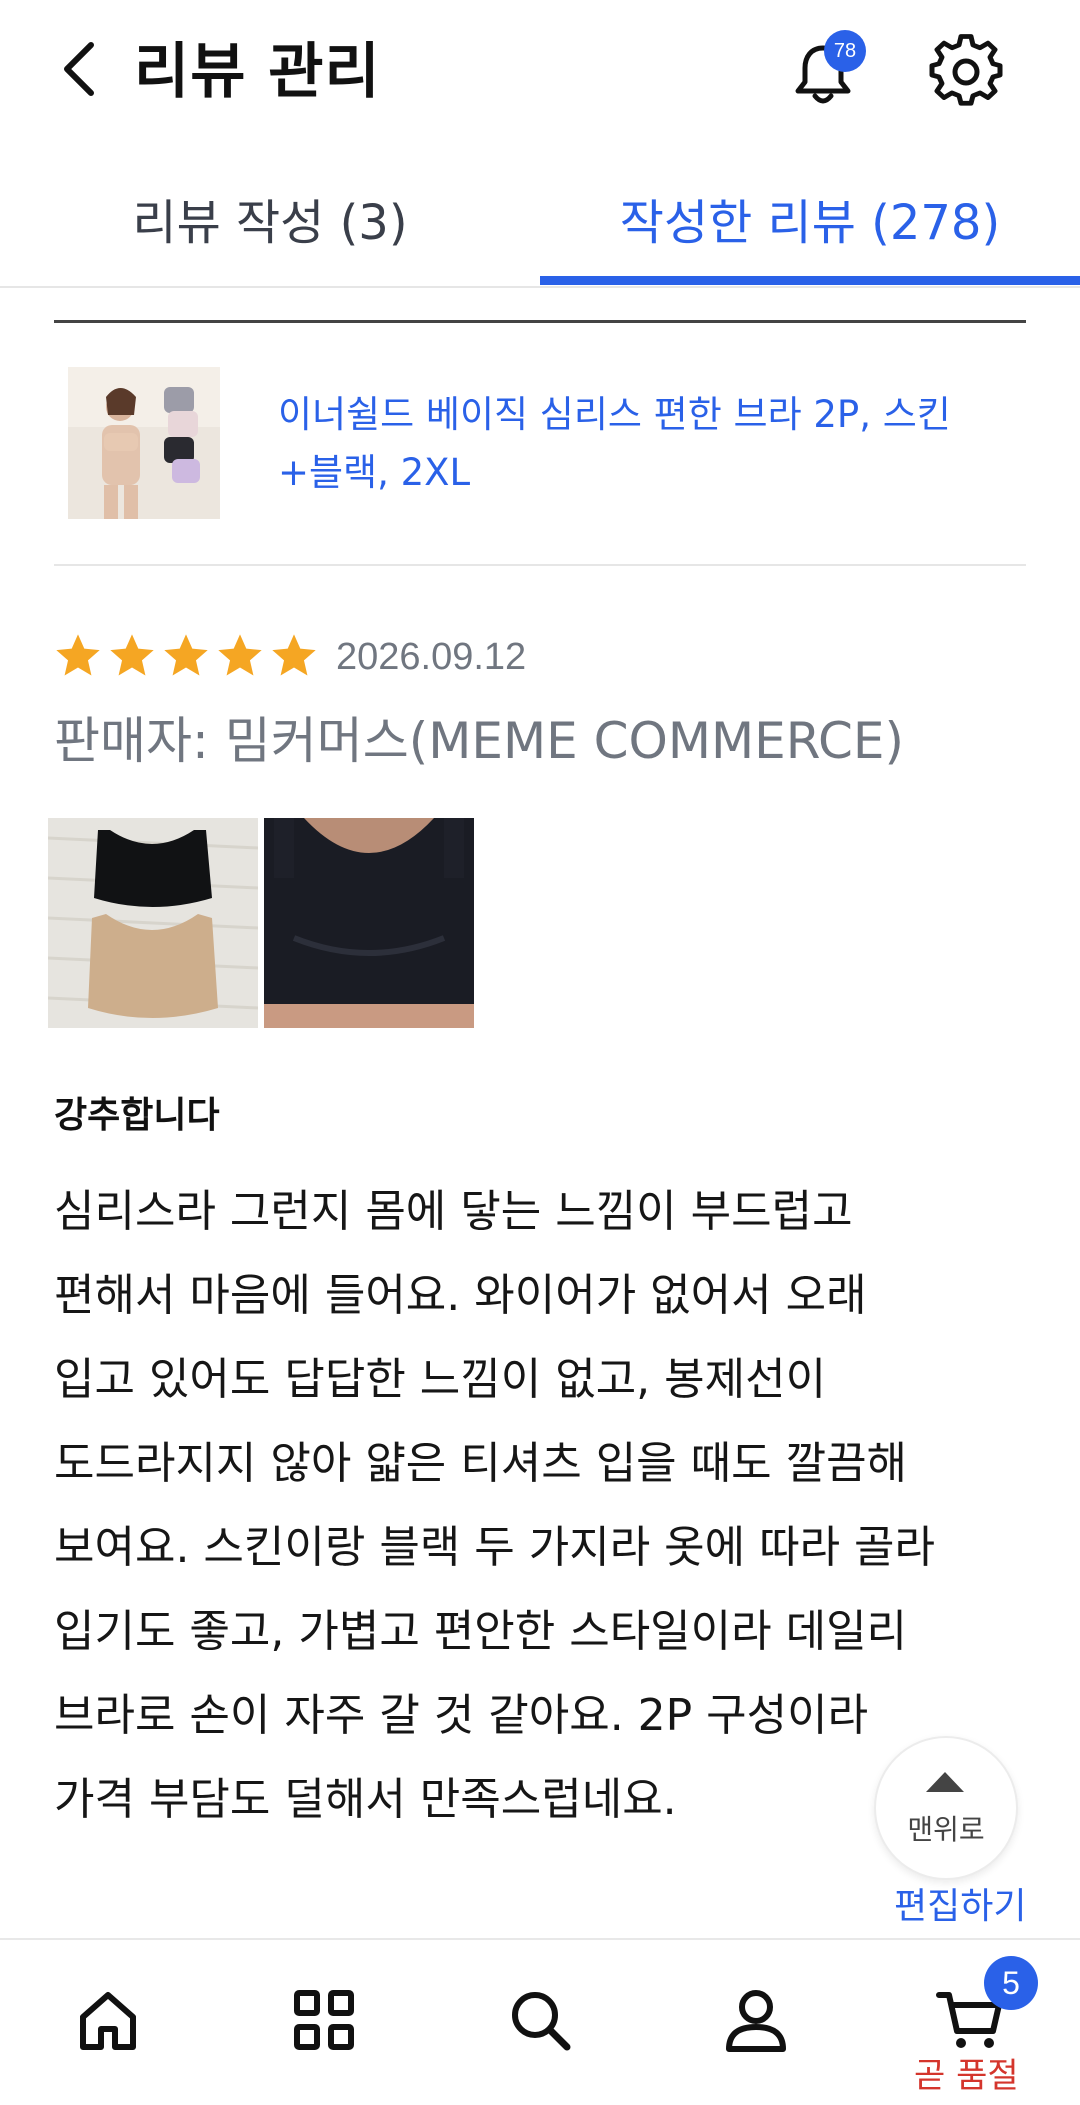 The width and height of the screenshot is (1080, 2105). I want to click on seller-name: 판매자: 밈커머스(MEME COMMERCE), so click(479, 741).